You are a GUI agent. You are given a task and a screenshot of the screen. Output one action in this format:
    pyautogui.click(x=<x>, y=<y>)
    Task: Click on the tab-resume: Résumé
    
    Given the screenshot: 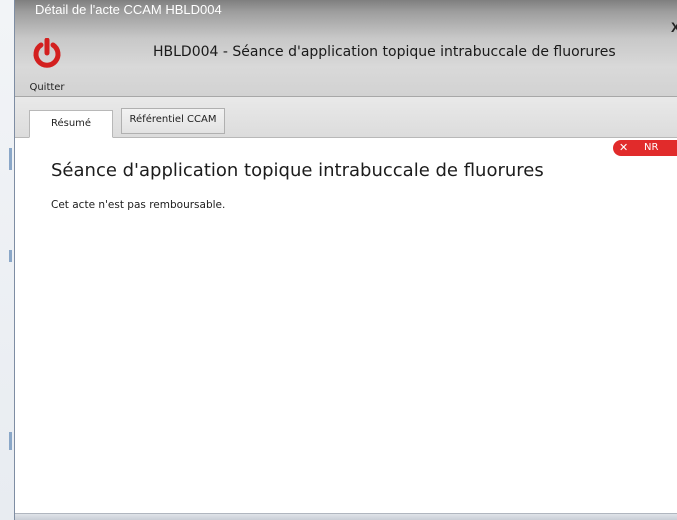 What is the action you would take?
    pyautogui.click(x=71, y=124)
    